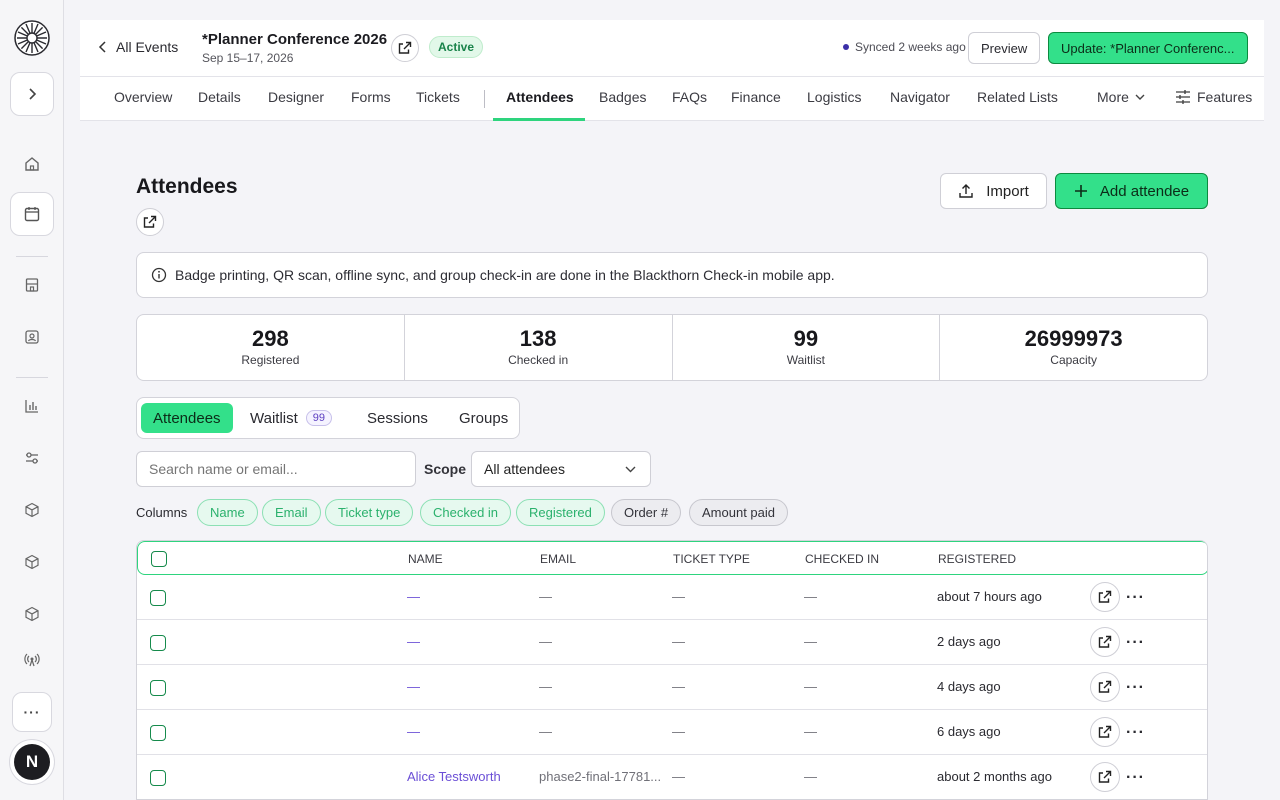  Describe the element at coordinates (540, 97) in the screenshot. I see `tab-attendees: Attendees` at that location.